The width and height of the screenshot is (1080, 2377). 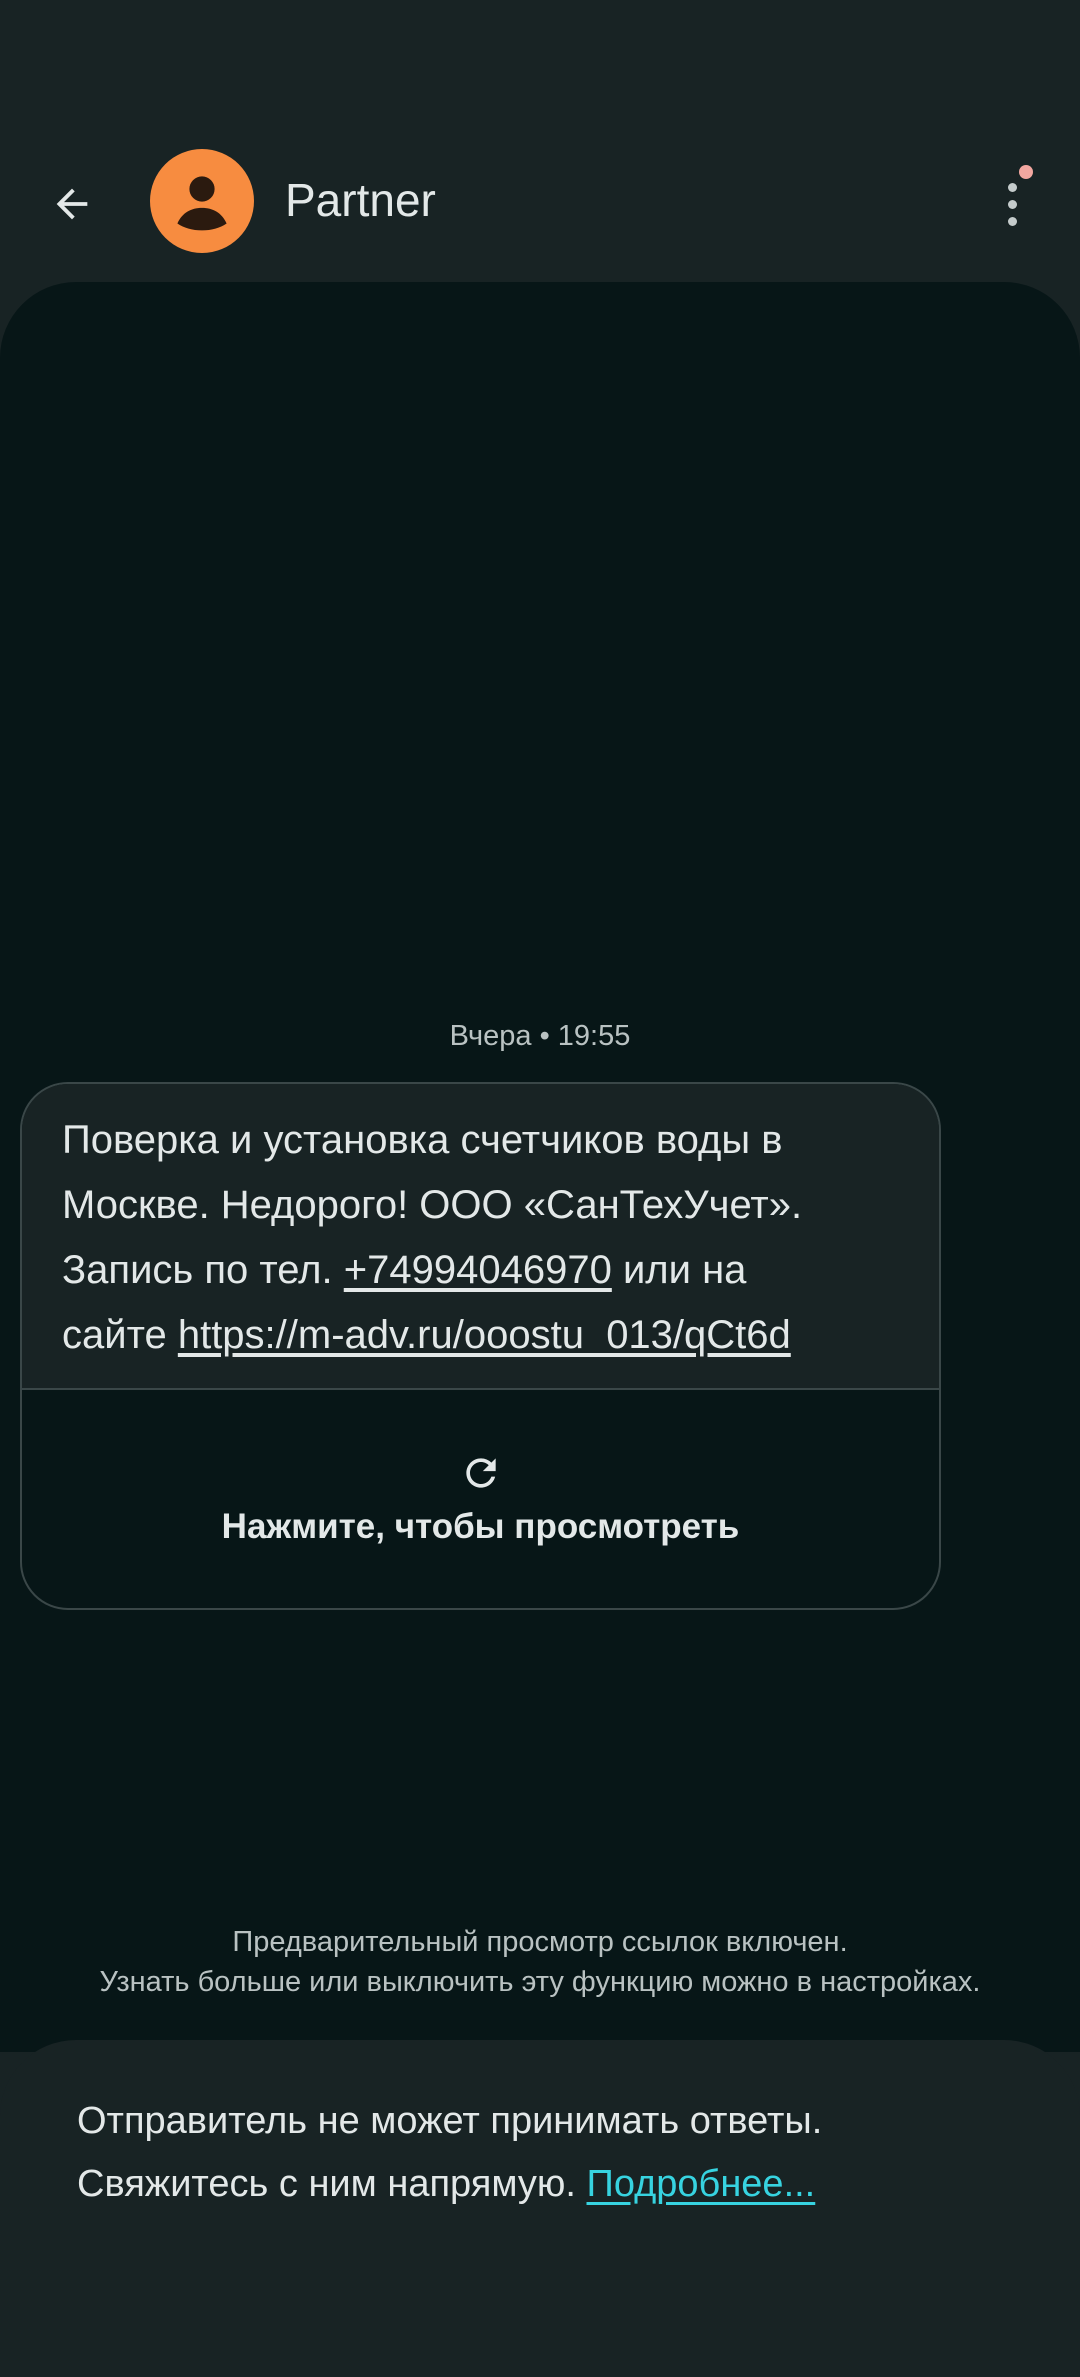 What do you see at coordinates (202, 203) in the screenshot?
I see `person-icon` at bounding box center [202, 203].